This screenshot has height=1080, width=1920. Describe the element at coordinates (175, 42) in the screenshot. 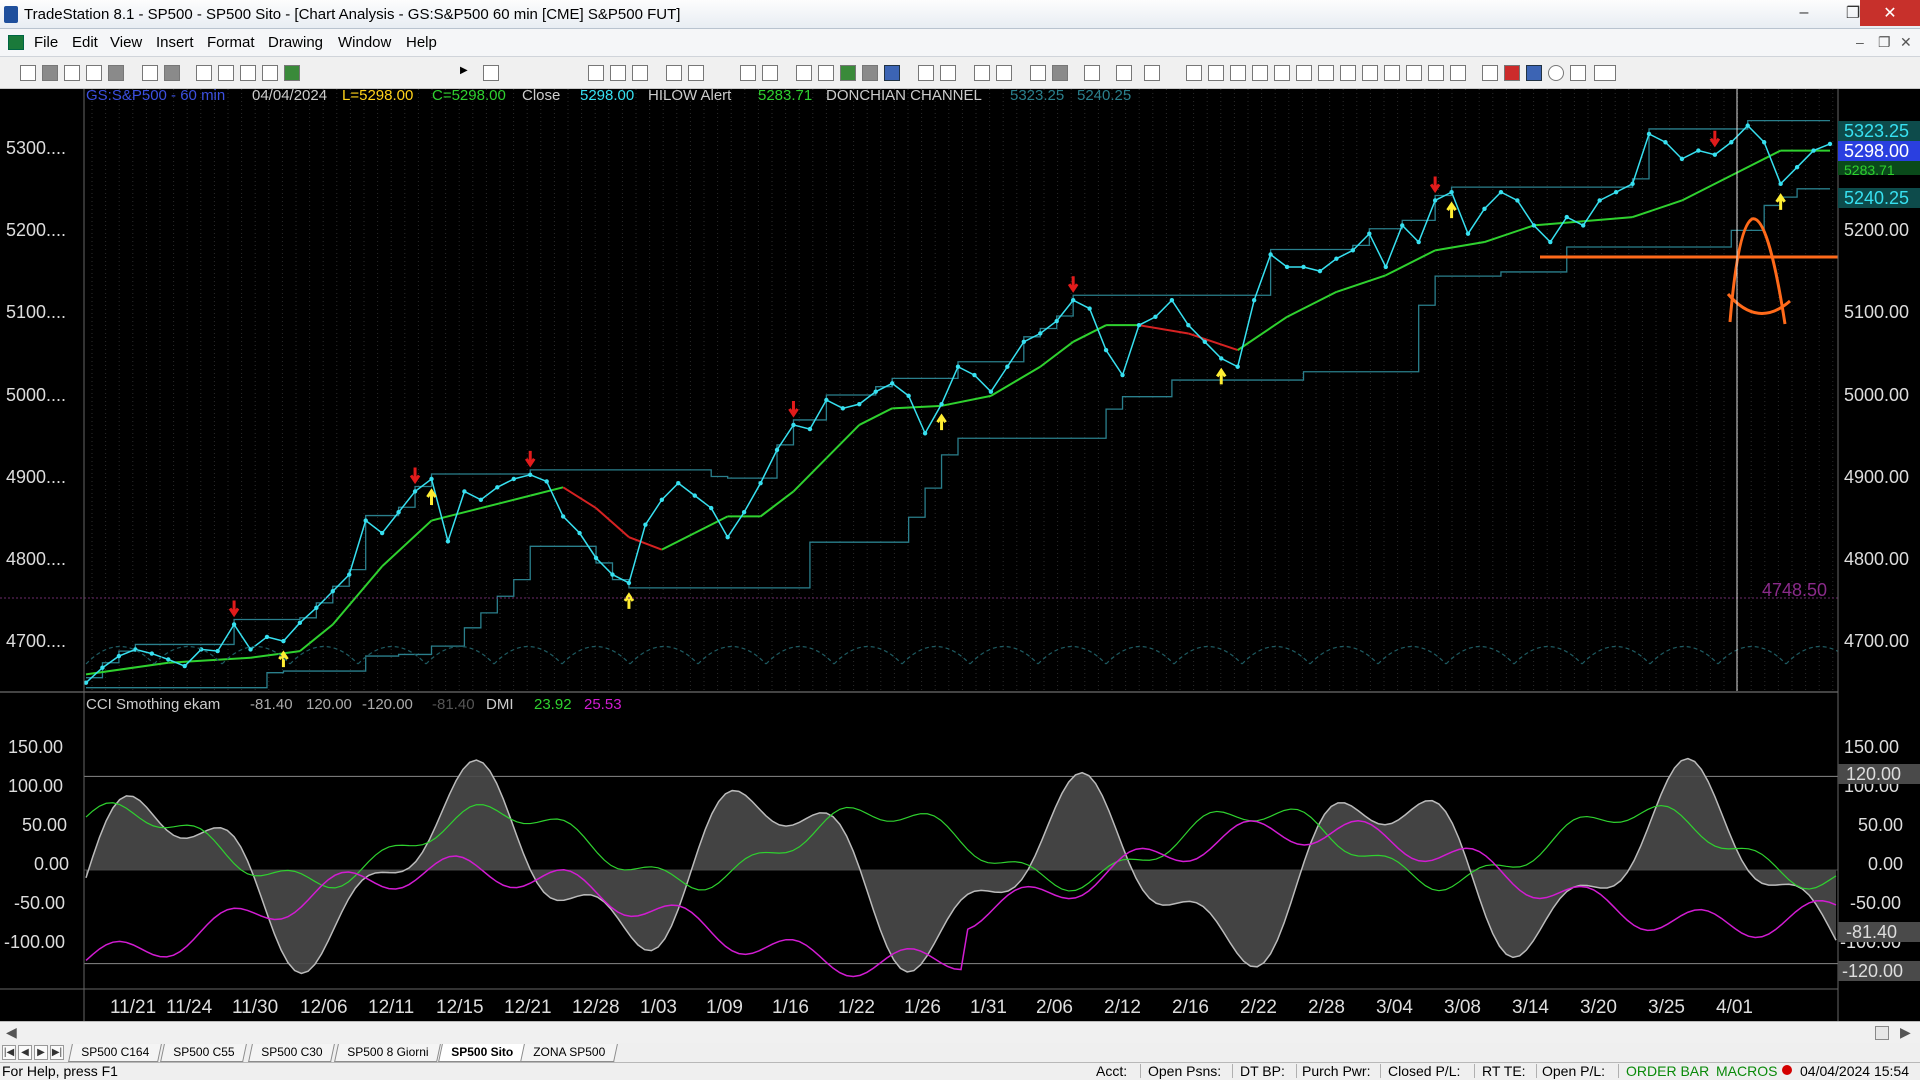

I see `menu-insert: Insert` at that location.